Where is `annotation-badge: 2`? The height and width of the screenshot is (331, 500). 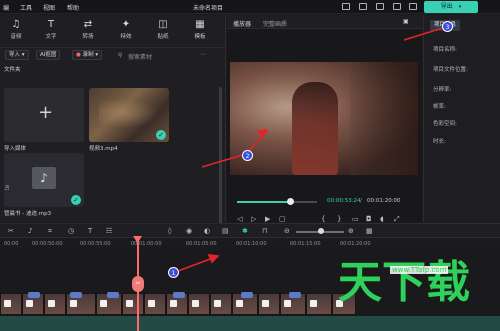 annotation-badge: 2 is located at coordinates (247, 155).